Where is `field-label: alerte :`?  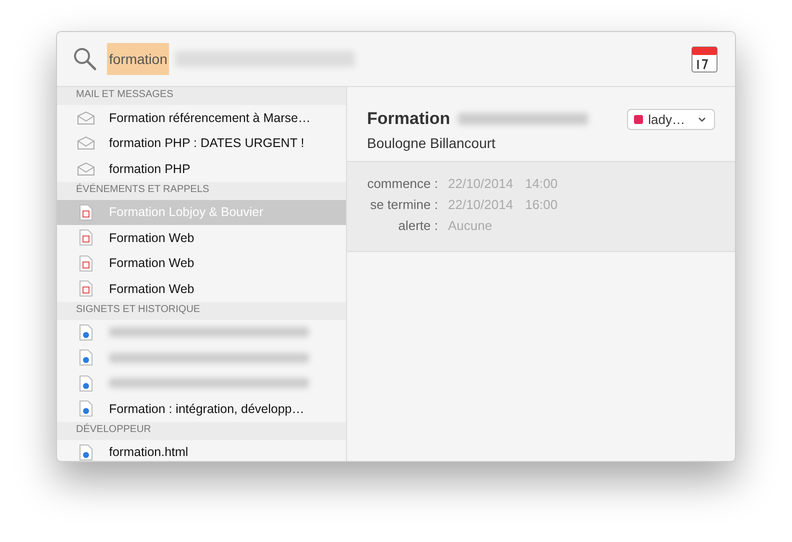
field-label: alerte : is located at coordinates (417, 225).